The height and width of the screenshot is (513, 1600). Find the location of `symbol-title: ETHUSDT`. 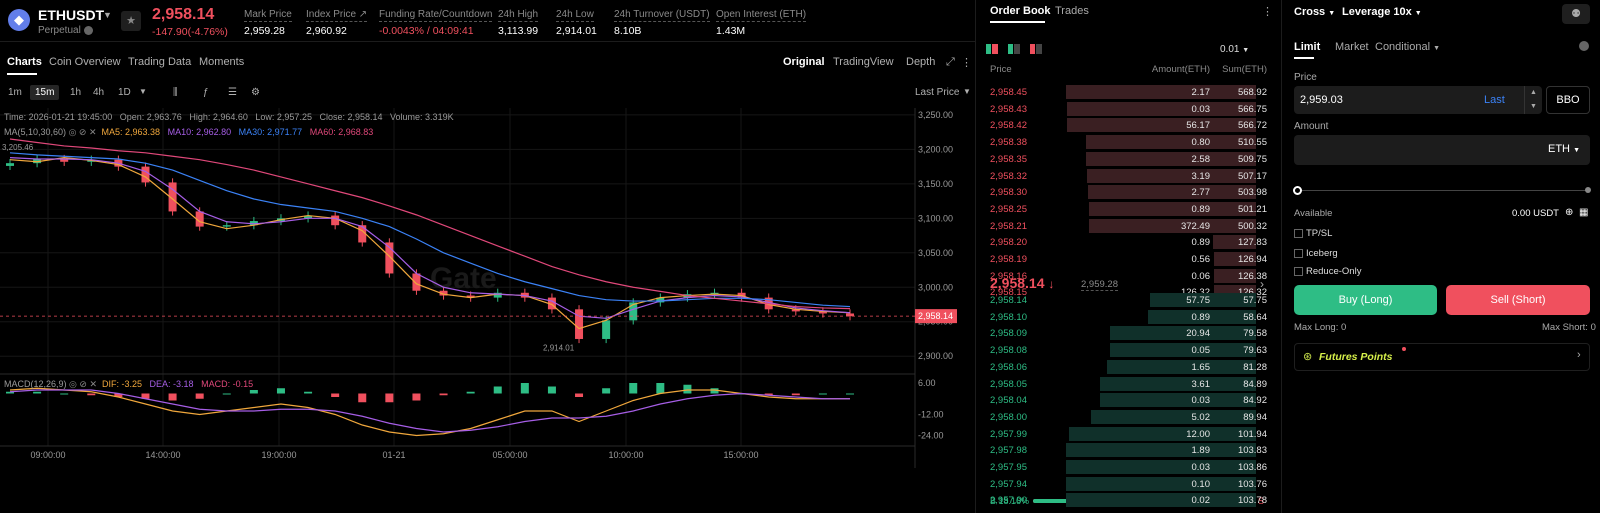

symbol-title: ETHUSDT is located at coordinates (71, 15).